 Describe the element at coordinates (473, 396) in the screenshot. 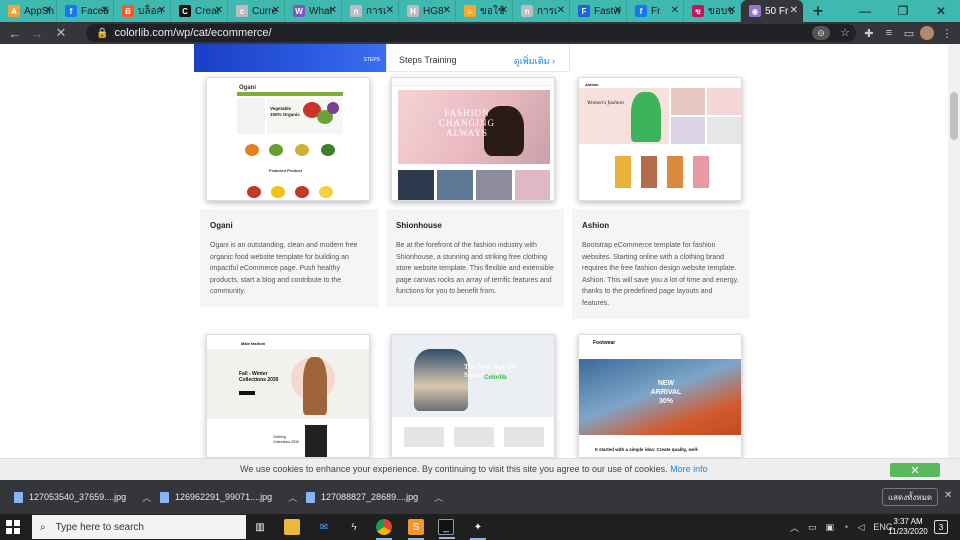

I see `colorlib-thumbnail: The New Way To Success Colorlib` at that location.